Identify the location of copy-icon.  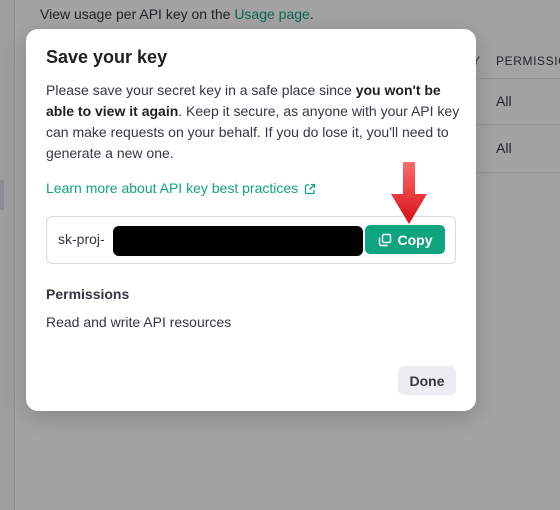
(385, 240).